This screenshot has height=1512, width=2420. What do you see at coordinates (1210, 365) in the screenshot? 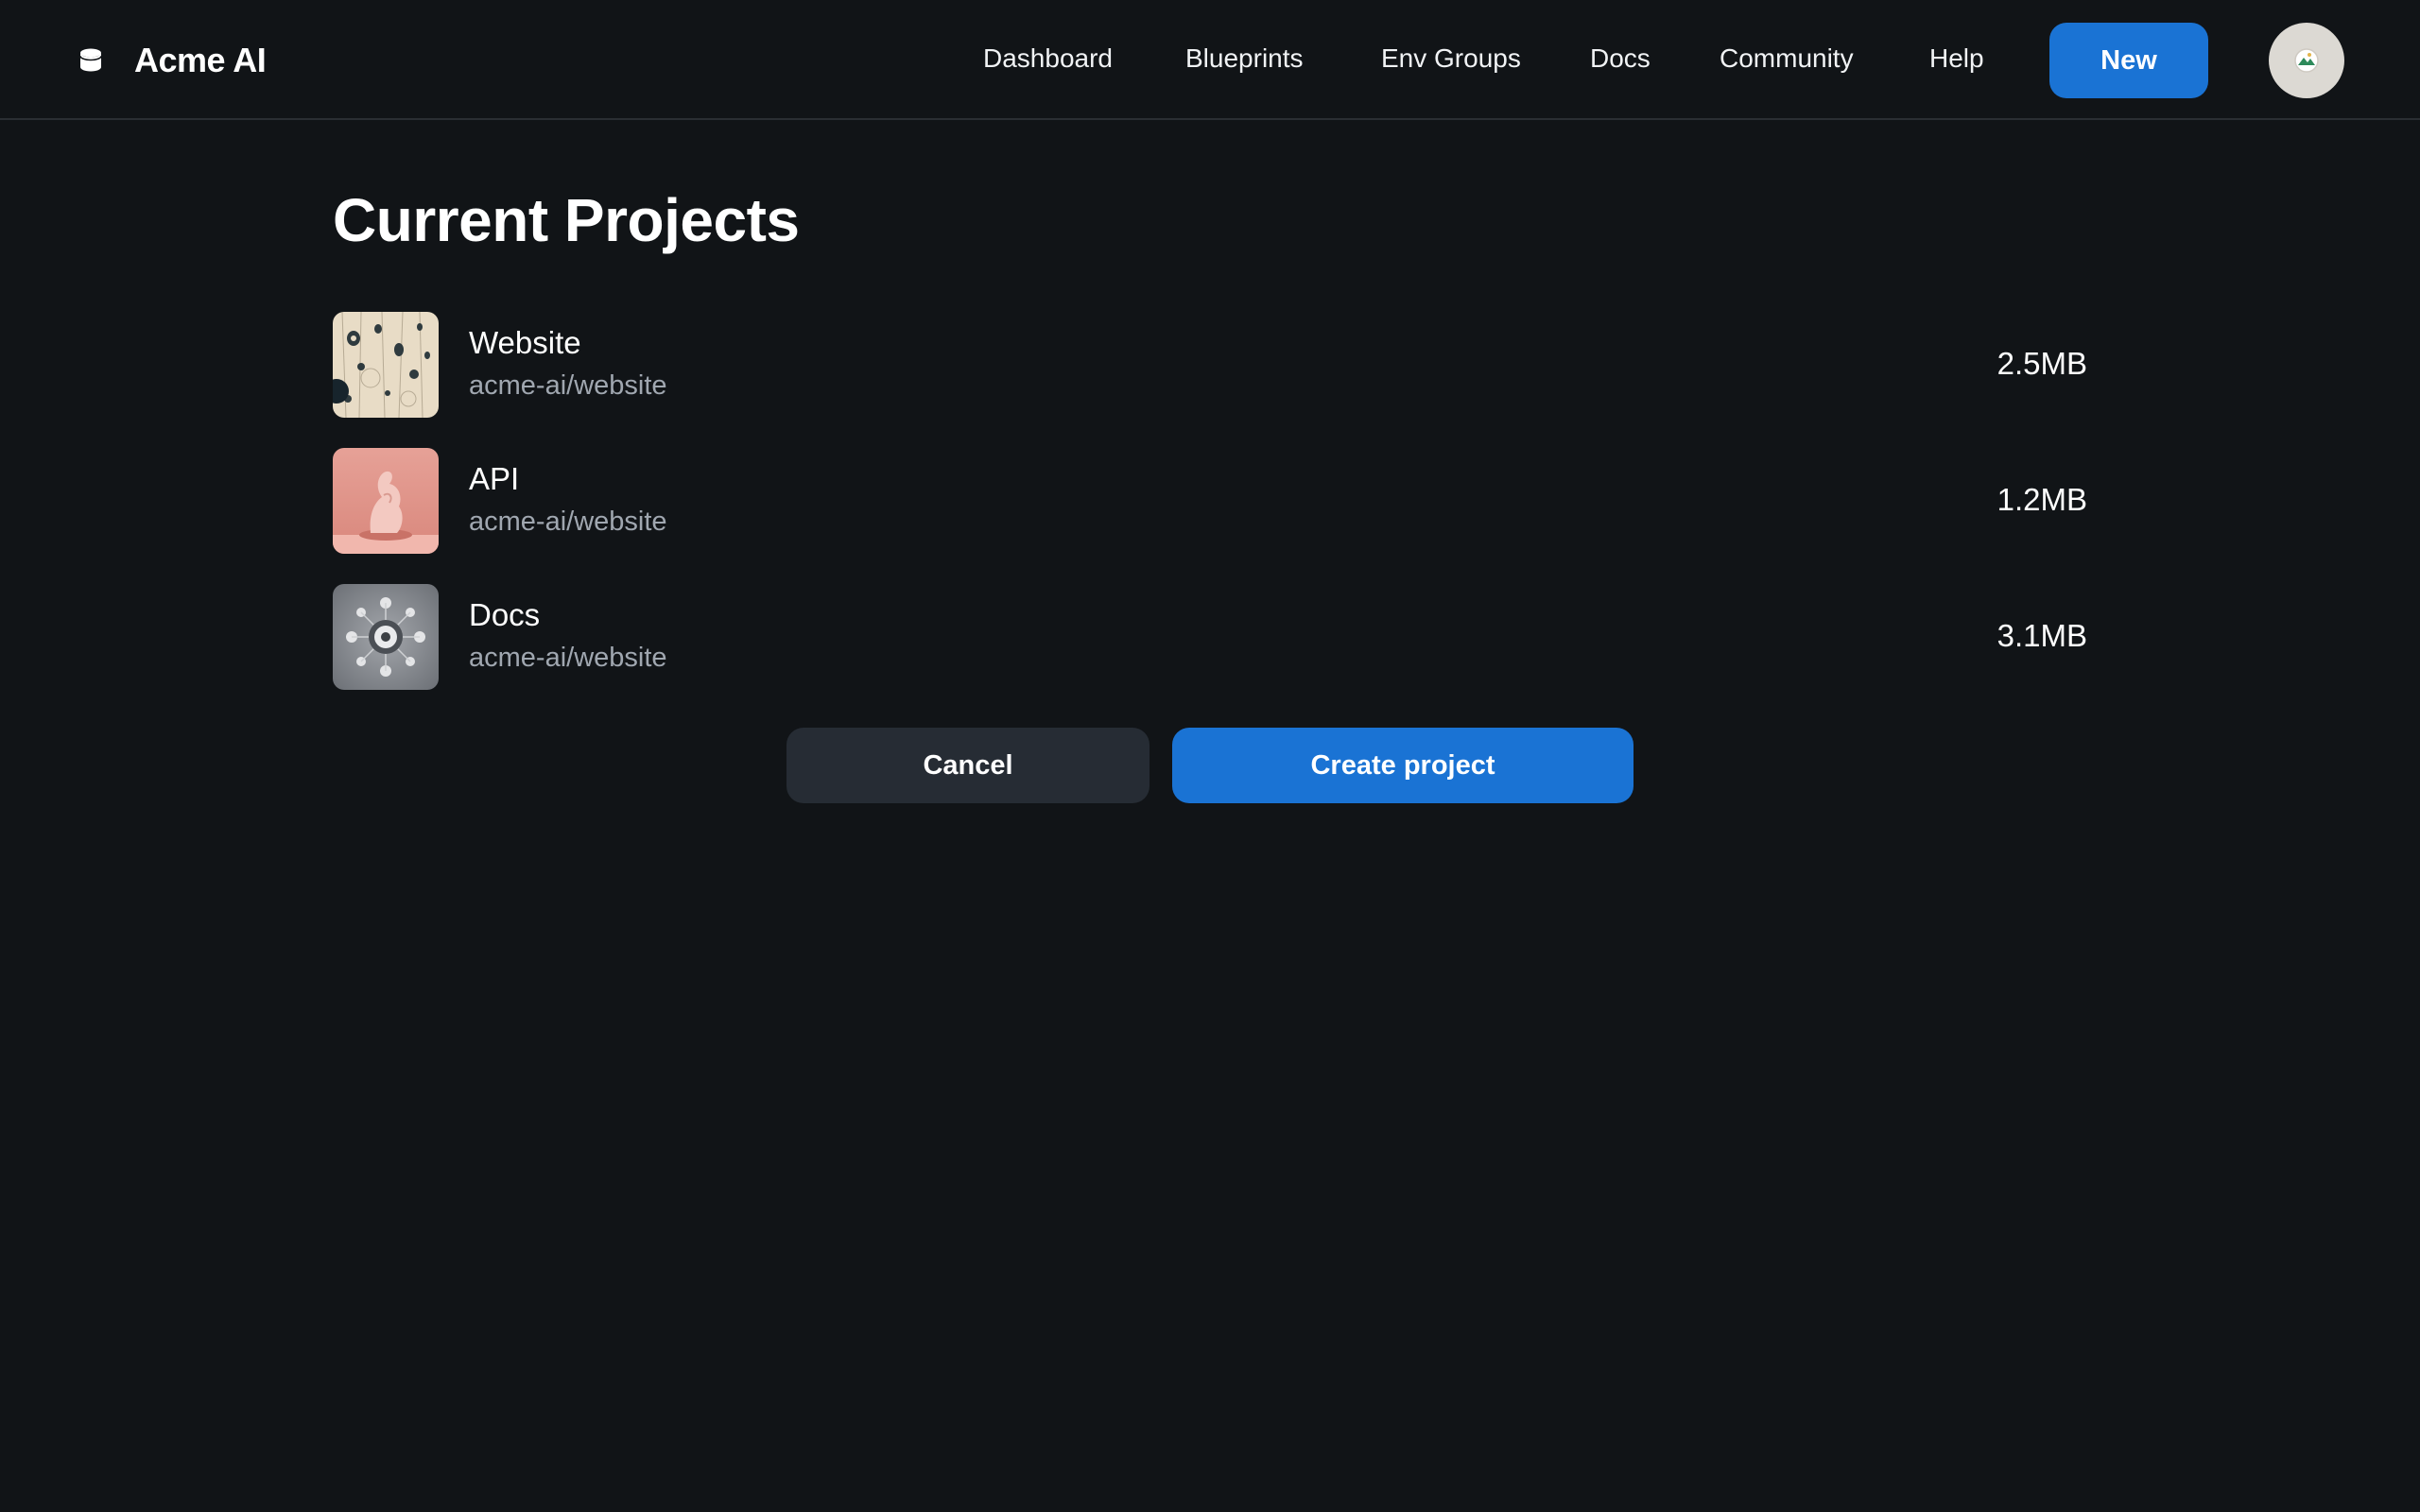
I see `project-row-website: Website acme-ai/website 2.5MB` at bounding box center [1210, 365].